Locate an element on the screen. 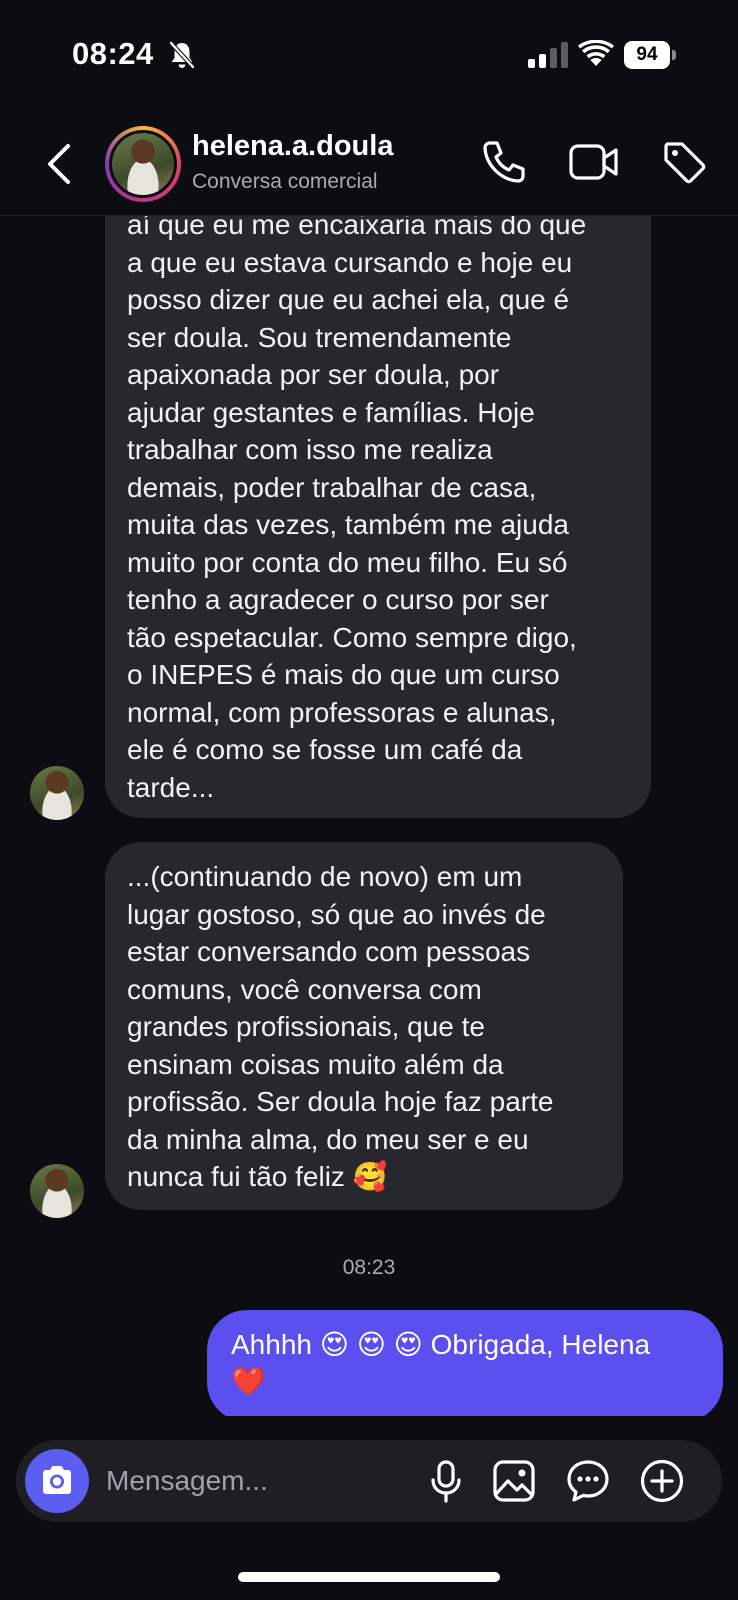  message-line: lugar gostoso, só que ao invés de is located at coordinates (336, 914).